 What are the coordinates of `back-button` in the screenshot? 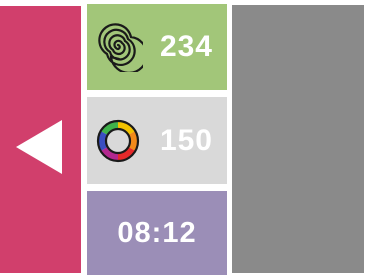 It's located at (39, 147).